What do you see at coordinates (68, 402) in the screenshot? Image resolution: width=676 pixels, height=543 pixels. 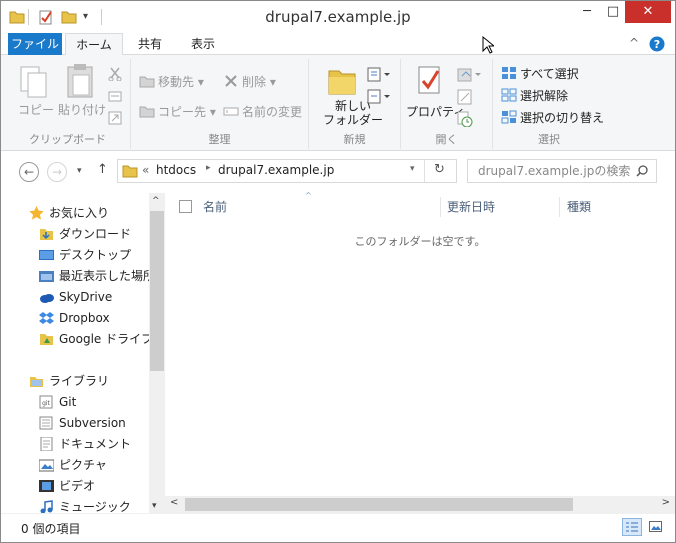 I see `nav-item-label: Git` at bounding box center [68, 402].